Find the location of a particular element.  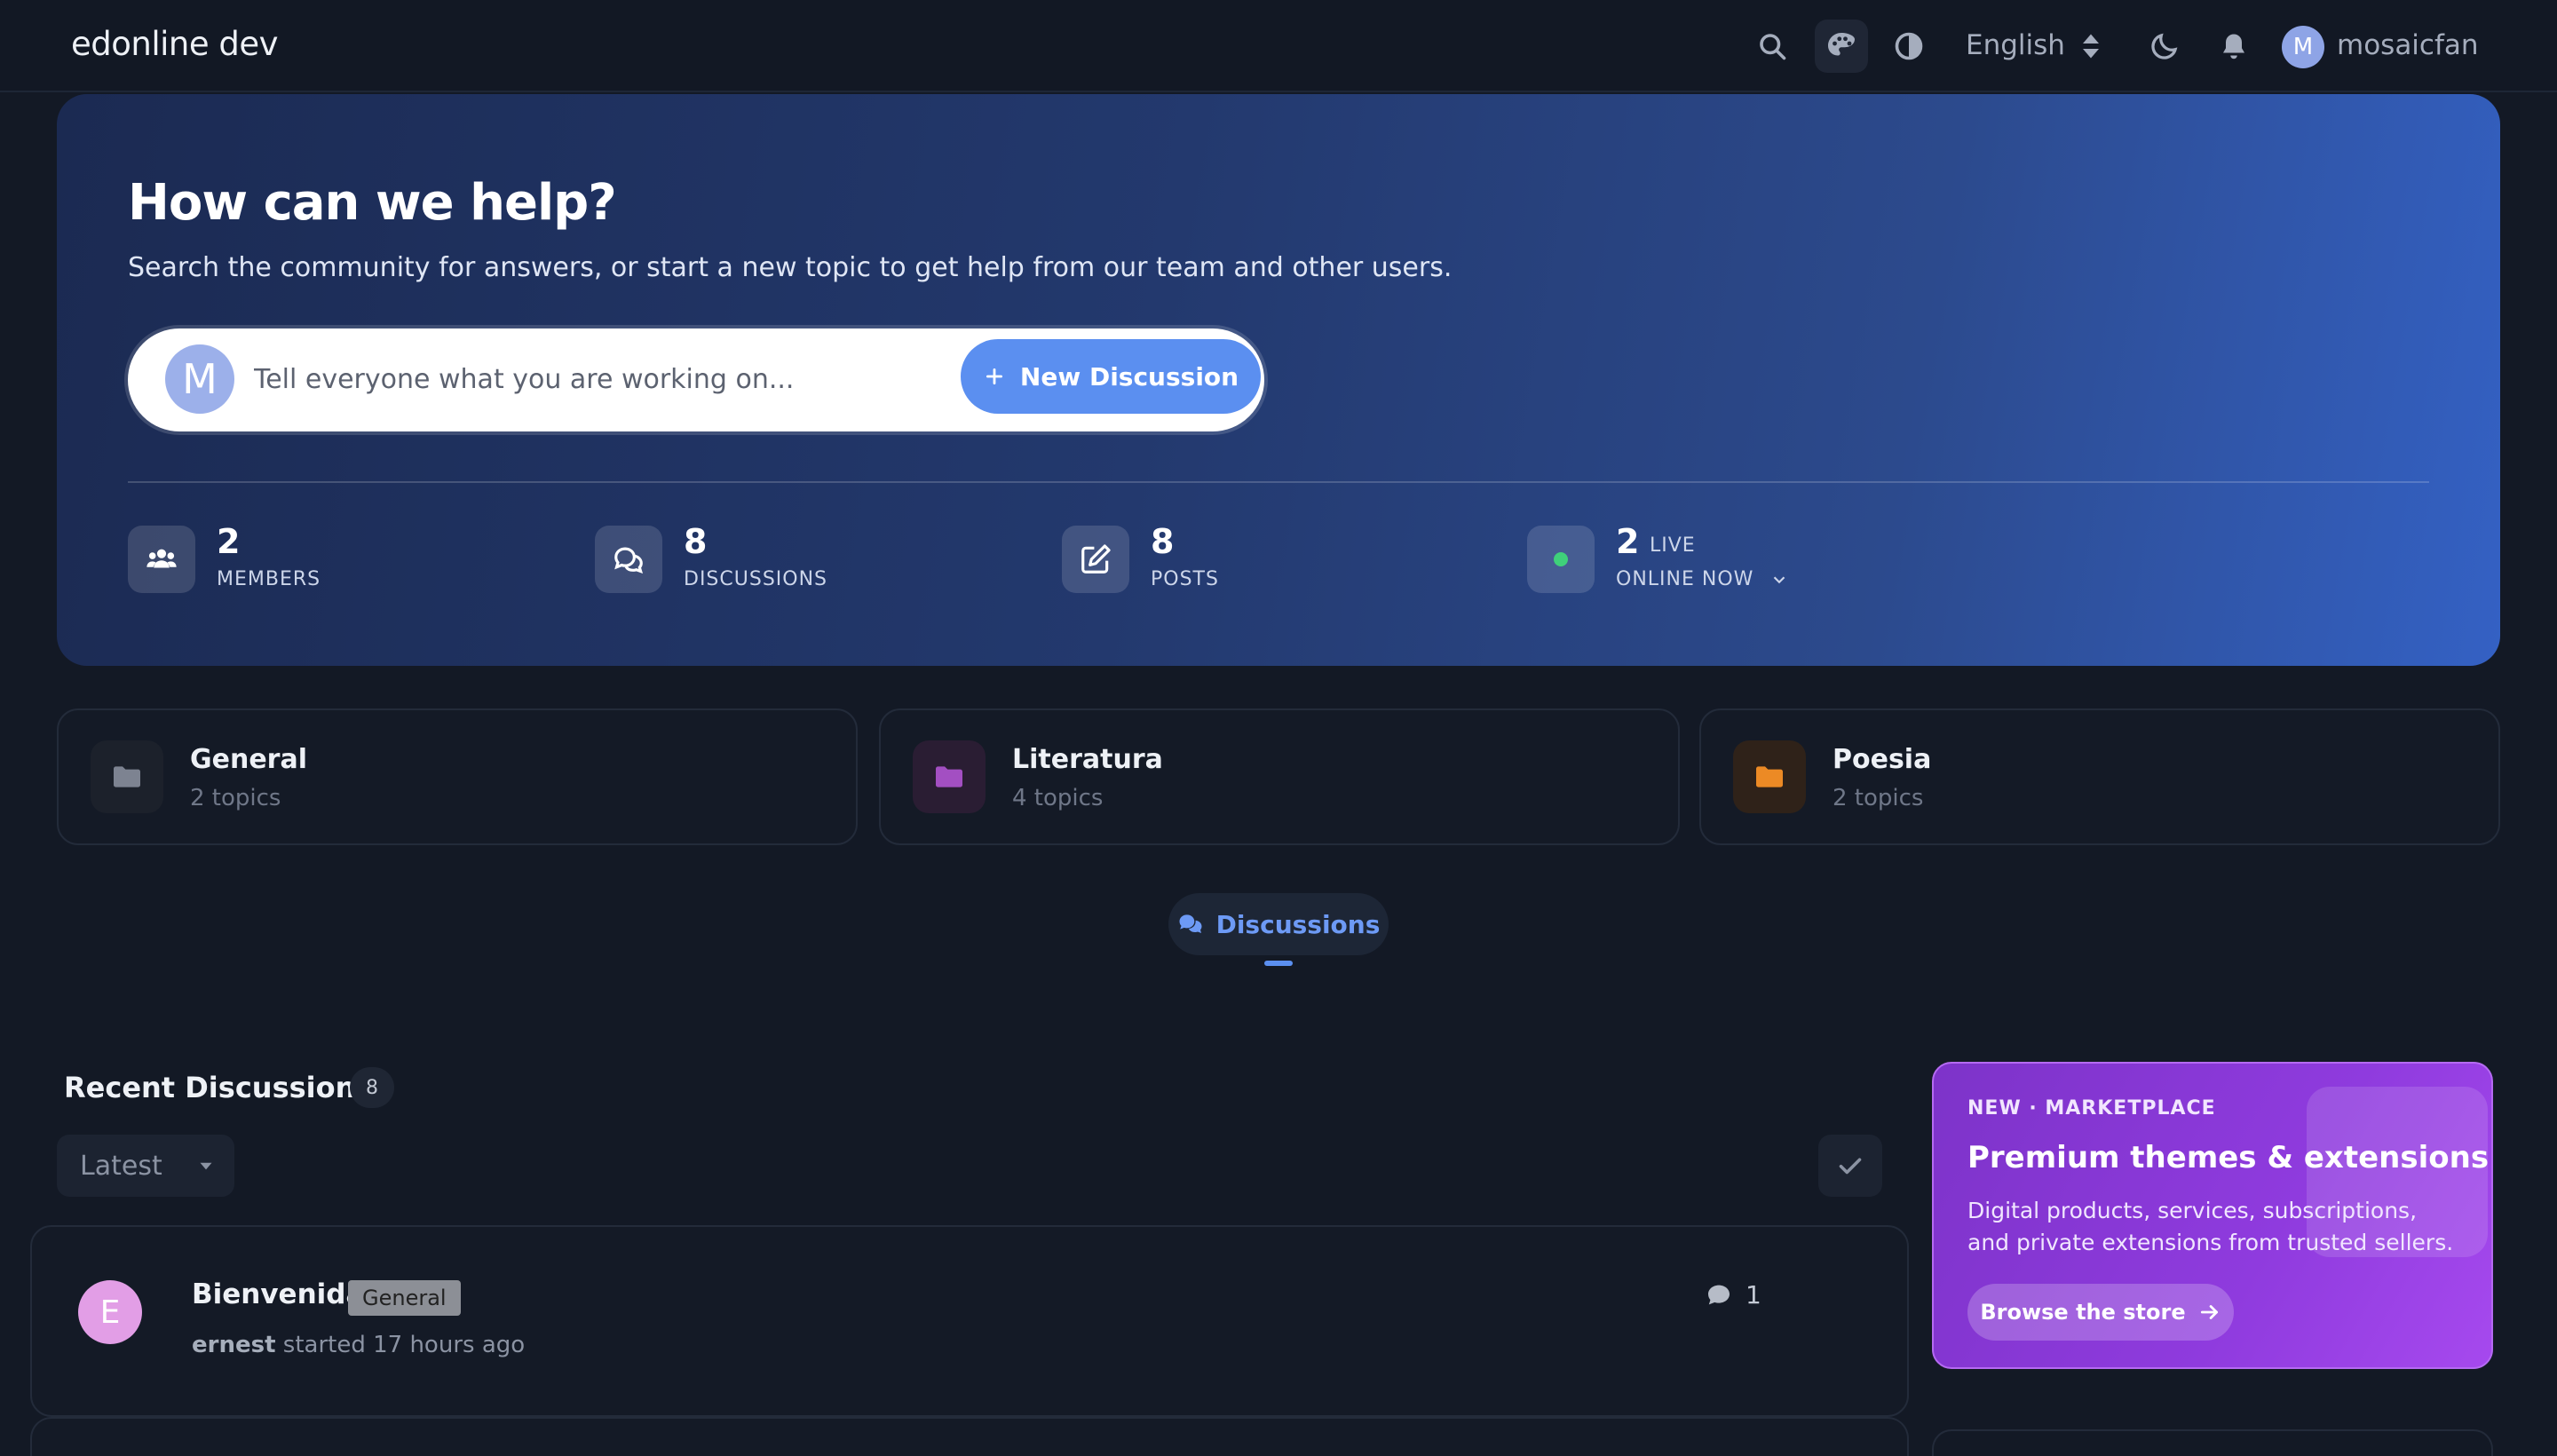

arrow-right-icon is located at coordinates (2209, 1312).